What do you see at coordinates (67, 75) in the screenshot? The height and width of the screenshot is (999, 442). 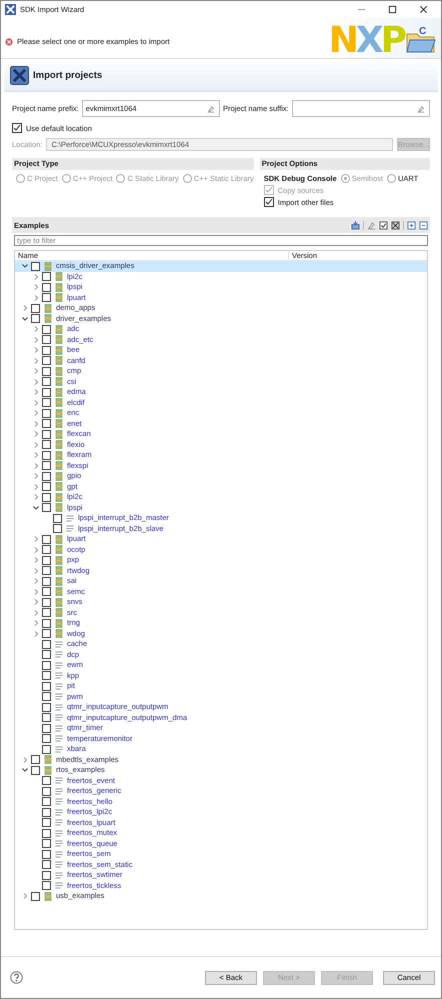 I see `page-title: Import projects` at bounding box center [67, 75].